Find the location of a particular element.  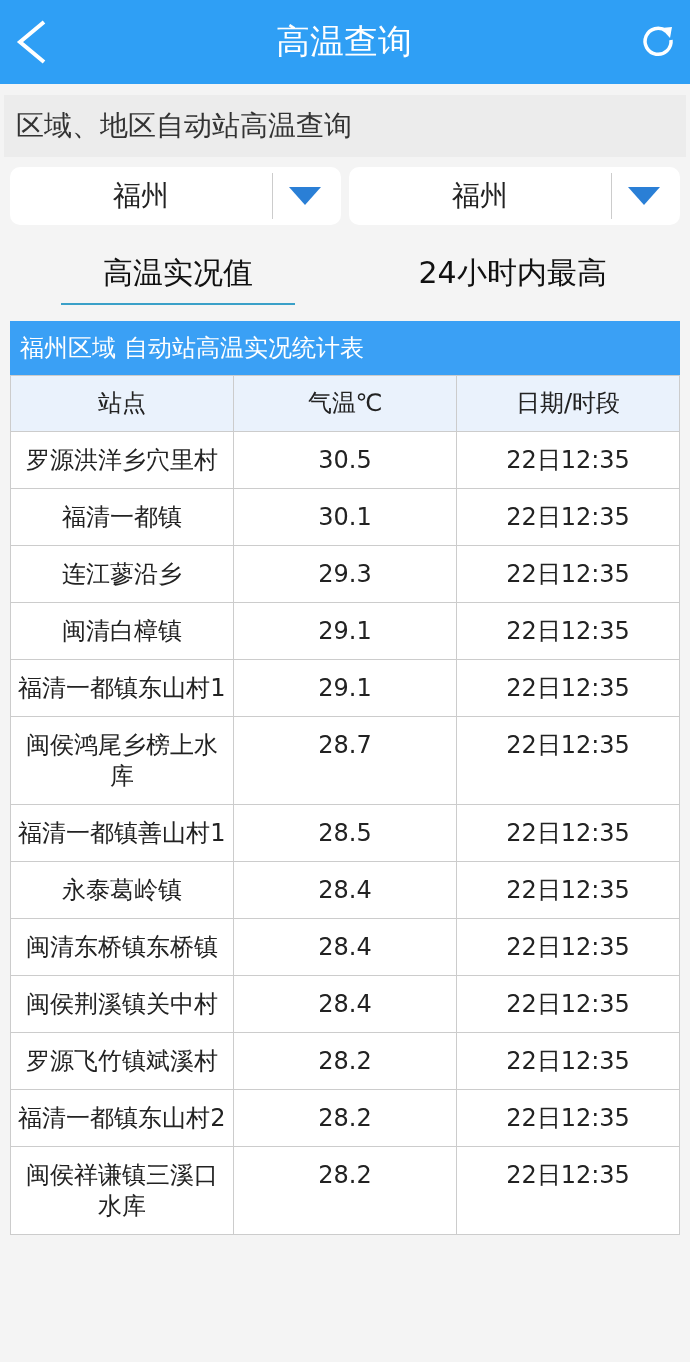

table-cell: 28.7 is located at coordinates (345, 760).